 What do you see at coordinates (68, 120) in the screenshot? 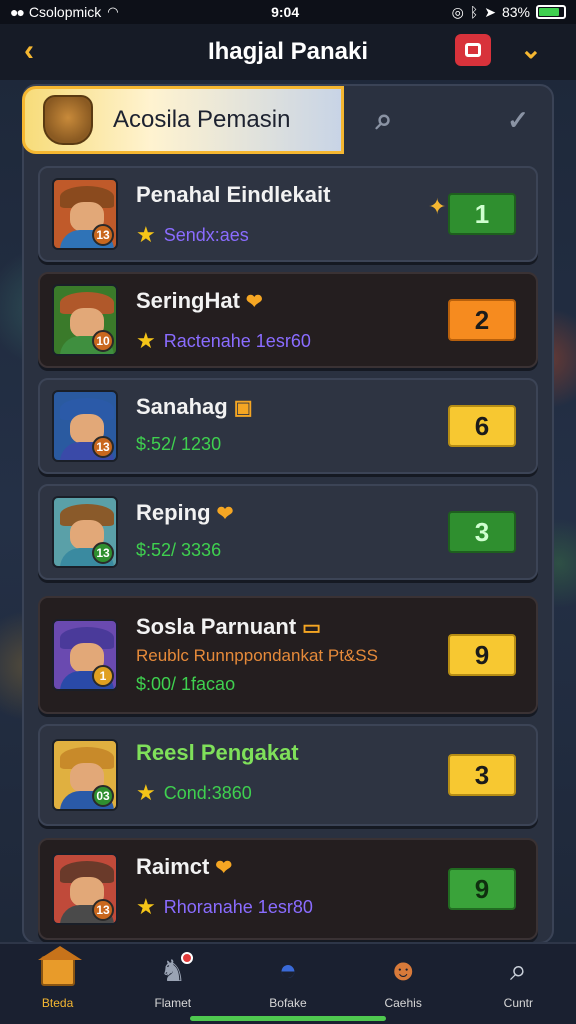
I see `emblem-icon` at bounding box center [68, 120].